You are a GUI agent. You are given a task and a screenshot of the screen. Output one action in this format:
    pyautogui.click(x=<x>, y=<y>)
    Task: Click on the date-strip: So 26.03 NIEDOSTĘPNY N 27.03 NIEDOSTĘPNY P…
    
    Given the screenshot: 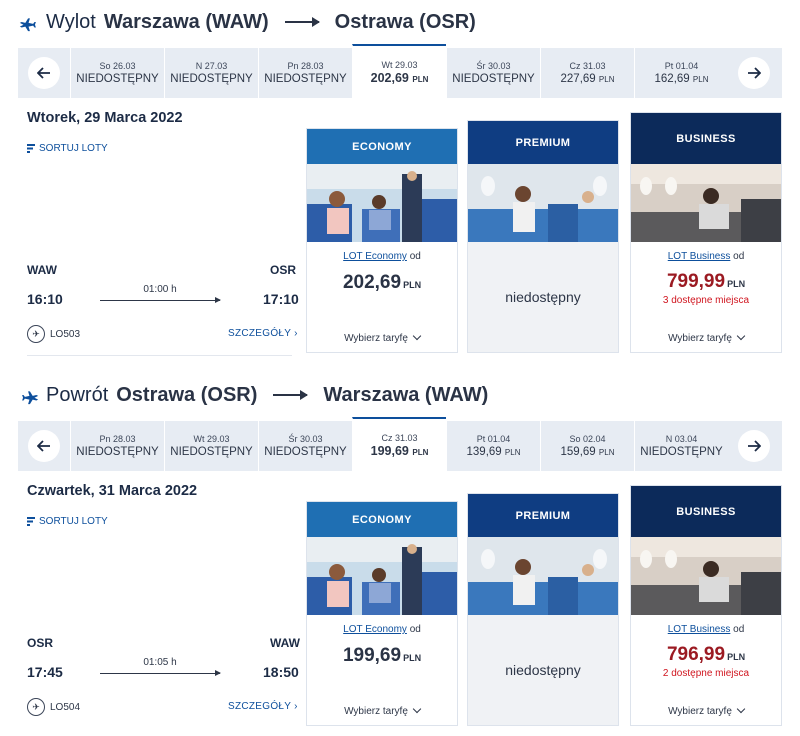 What is the action you would take?
    pyautogui.click(x=400, y=71)
    